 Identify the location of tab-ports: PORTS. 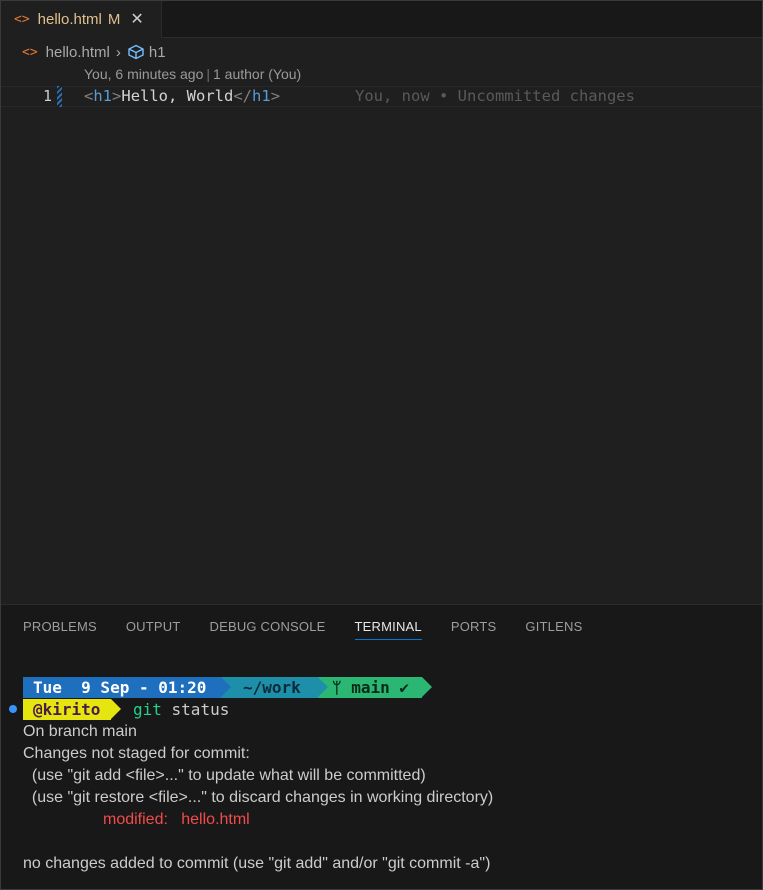
(474, 629).